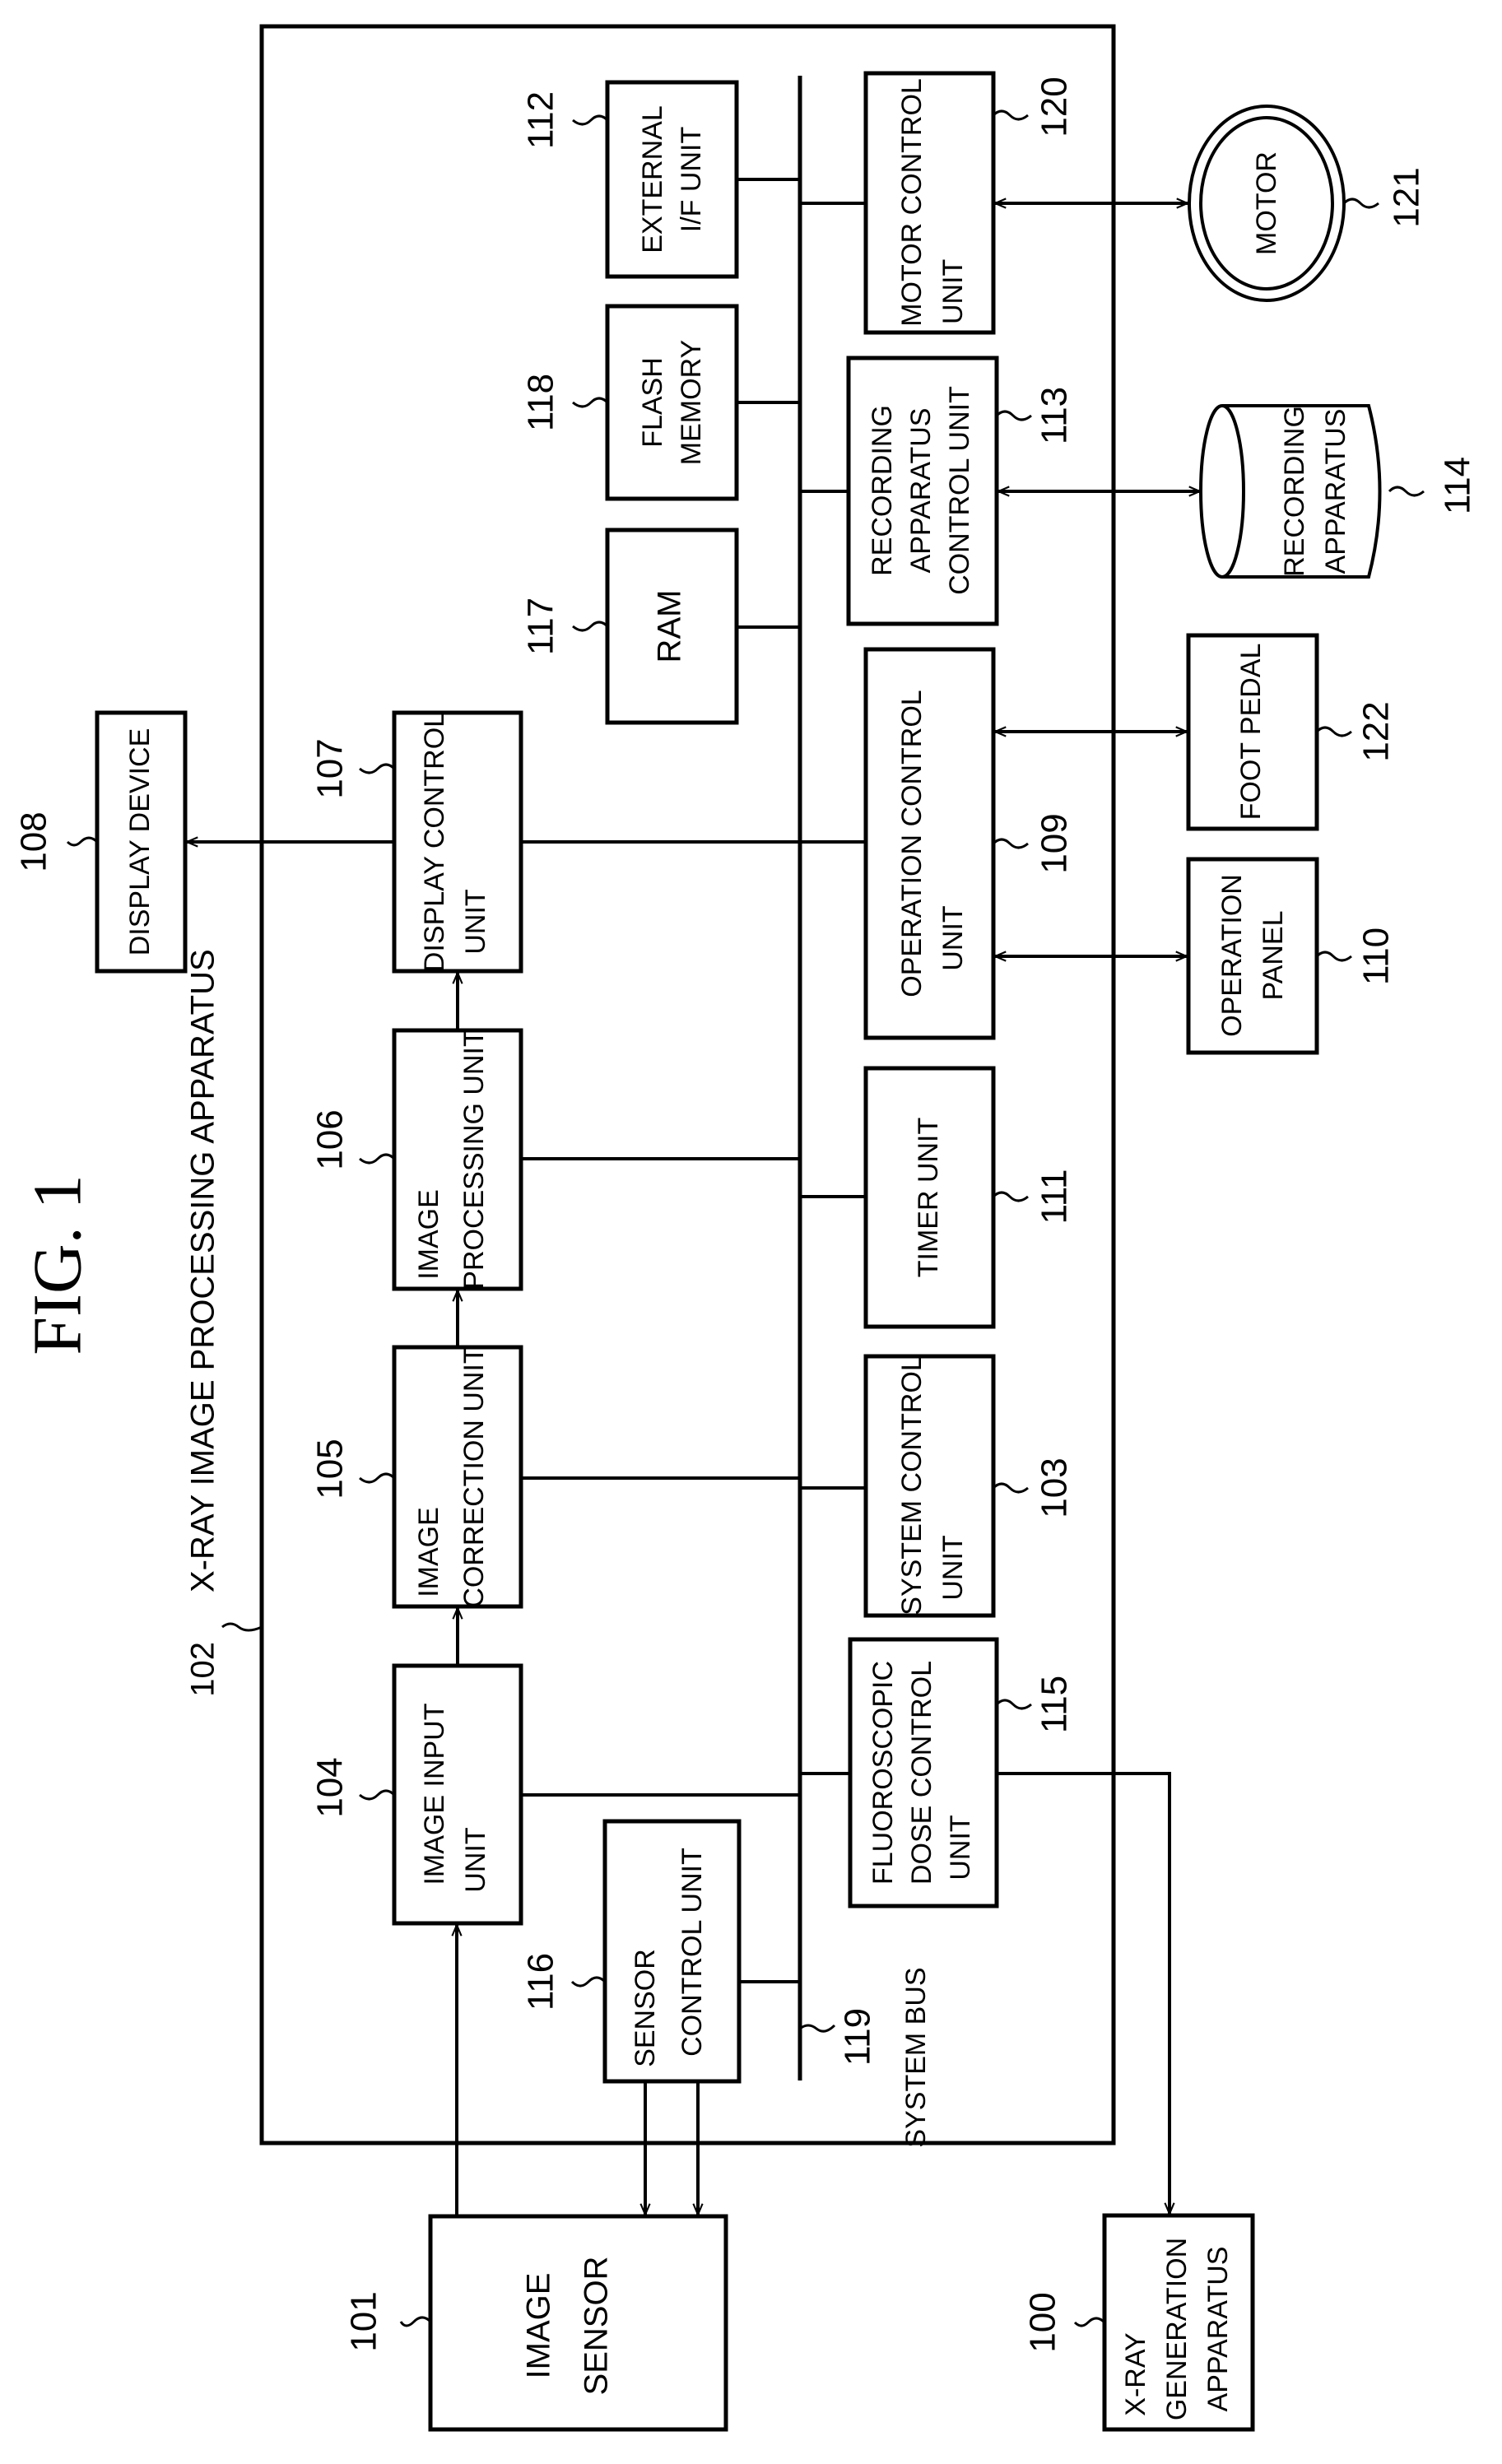  I want to click on ref-number: 113, so click(1055, 415).